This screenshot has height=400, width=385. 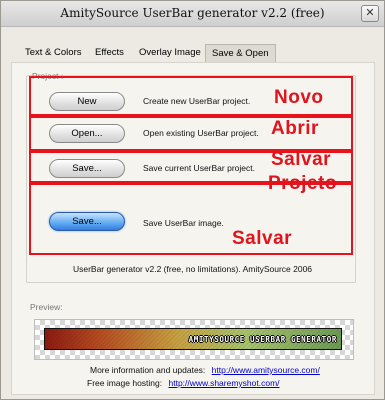 I want to click on annotation-label-novo: Novo, so click(x=299, y=97).